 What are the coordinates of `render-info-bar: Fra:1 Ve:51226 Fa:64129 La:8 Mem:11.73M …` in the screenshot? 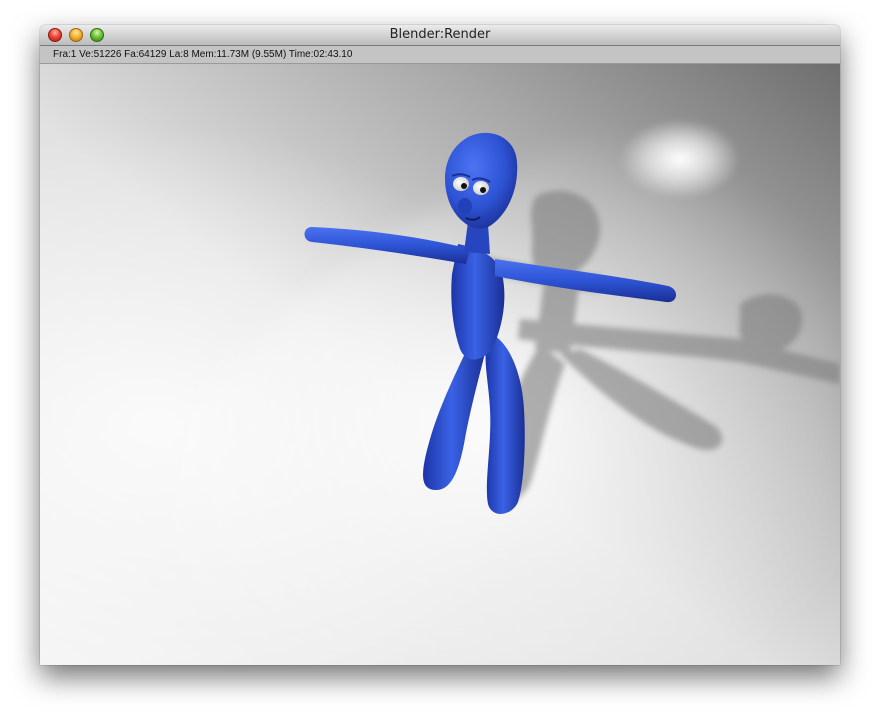 It's located at (440, 55).